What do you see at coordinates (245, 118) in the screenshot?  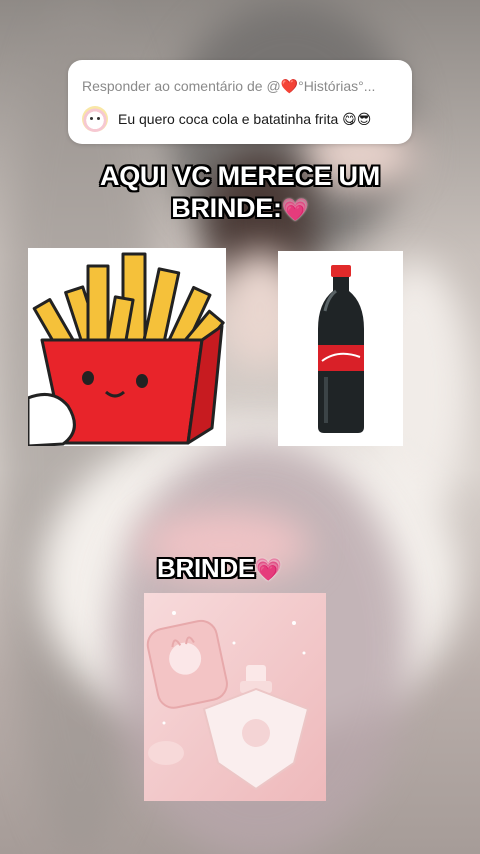 I see `comment-text: Eu quero coca cola e batatinha frita 😋😎` at bounding box center [245, 118].